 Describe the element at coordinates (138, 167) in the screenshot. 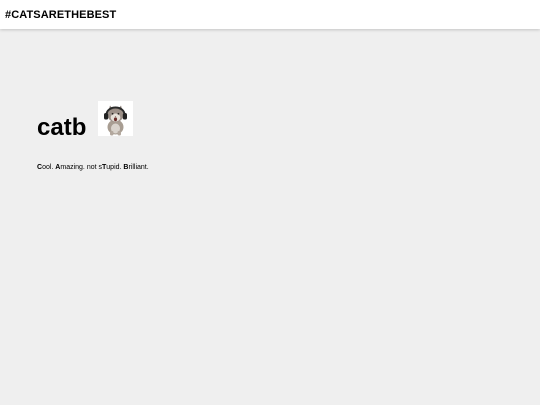

I see `tagline-word-brilliant: rilliant.` at that location.